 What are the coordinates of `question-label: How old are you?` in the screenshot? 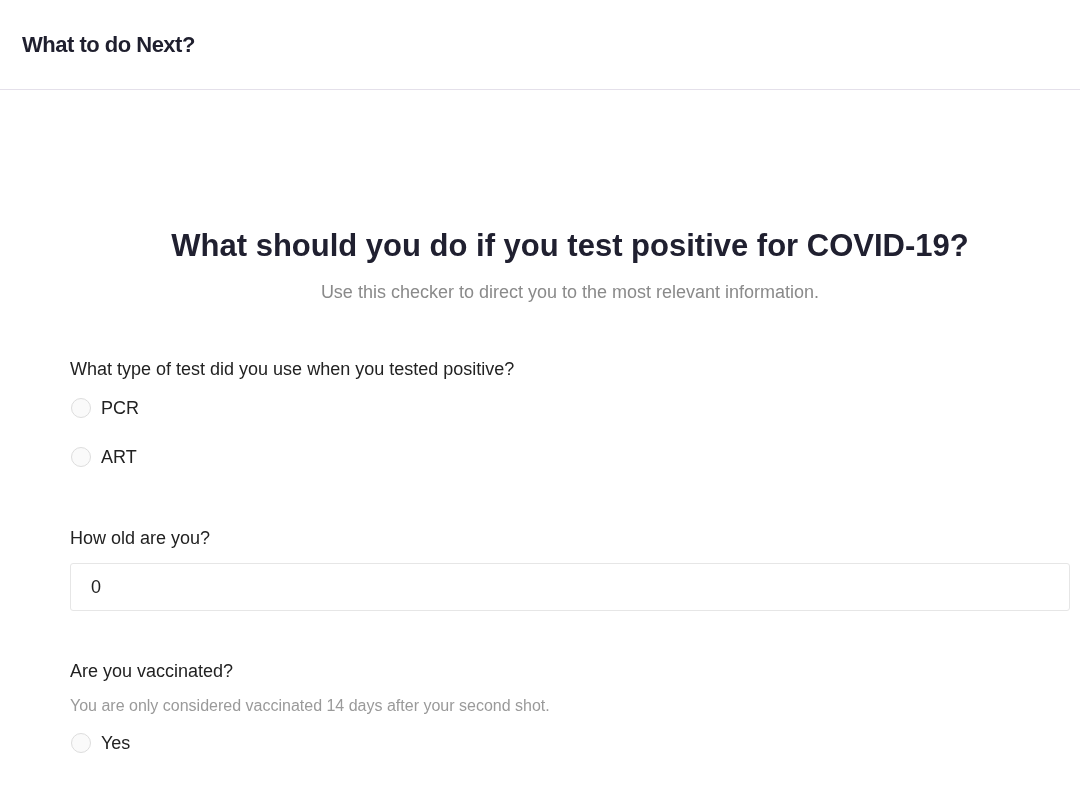 It's located at (141, 538).